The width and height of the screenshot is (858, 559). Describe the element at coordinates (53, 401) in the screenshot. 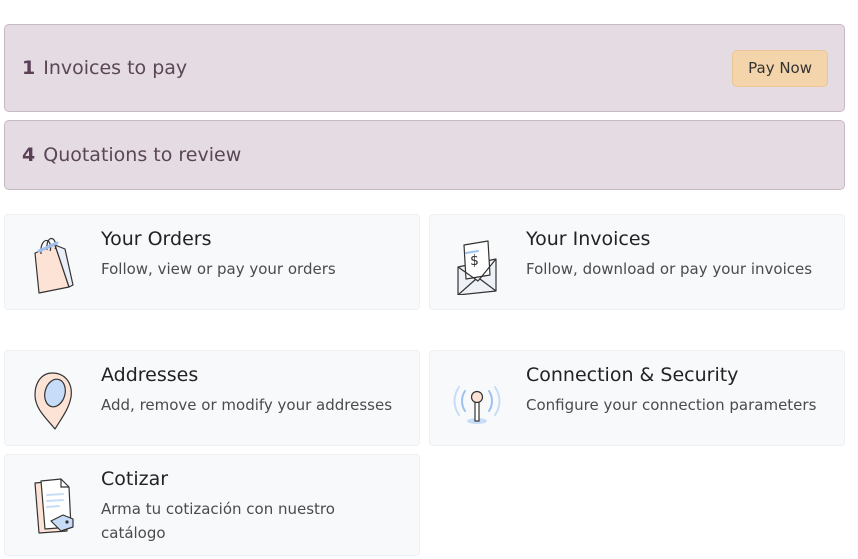

I see `map-pin-icon` at that location.